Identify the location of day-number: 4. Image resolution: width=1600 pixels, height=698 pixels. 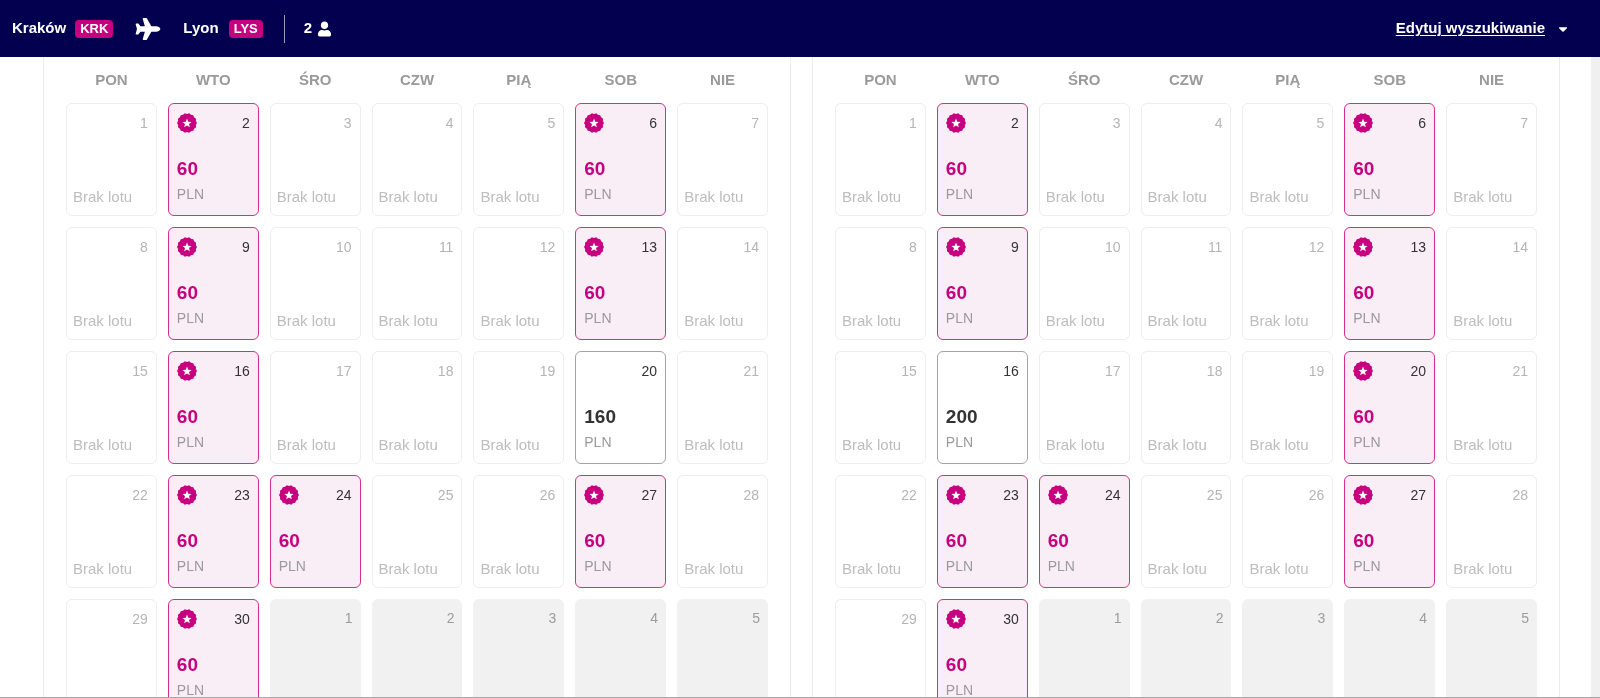
(1218, 123).